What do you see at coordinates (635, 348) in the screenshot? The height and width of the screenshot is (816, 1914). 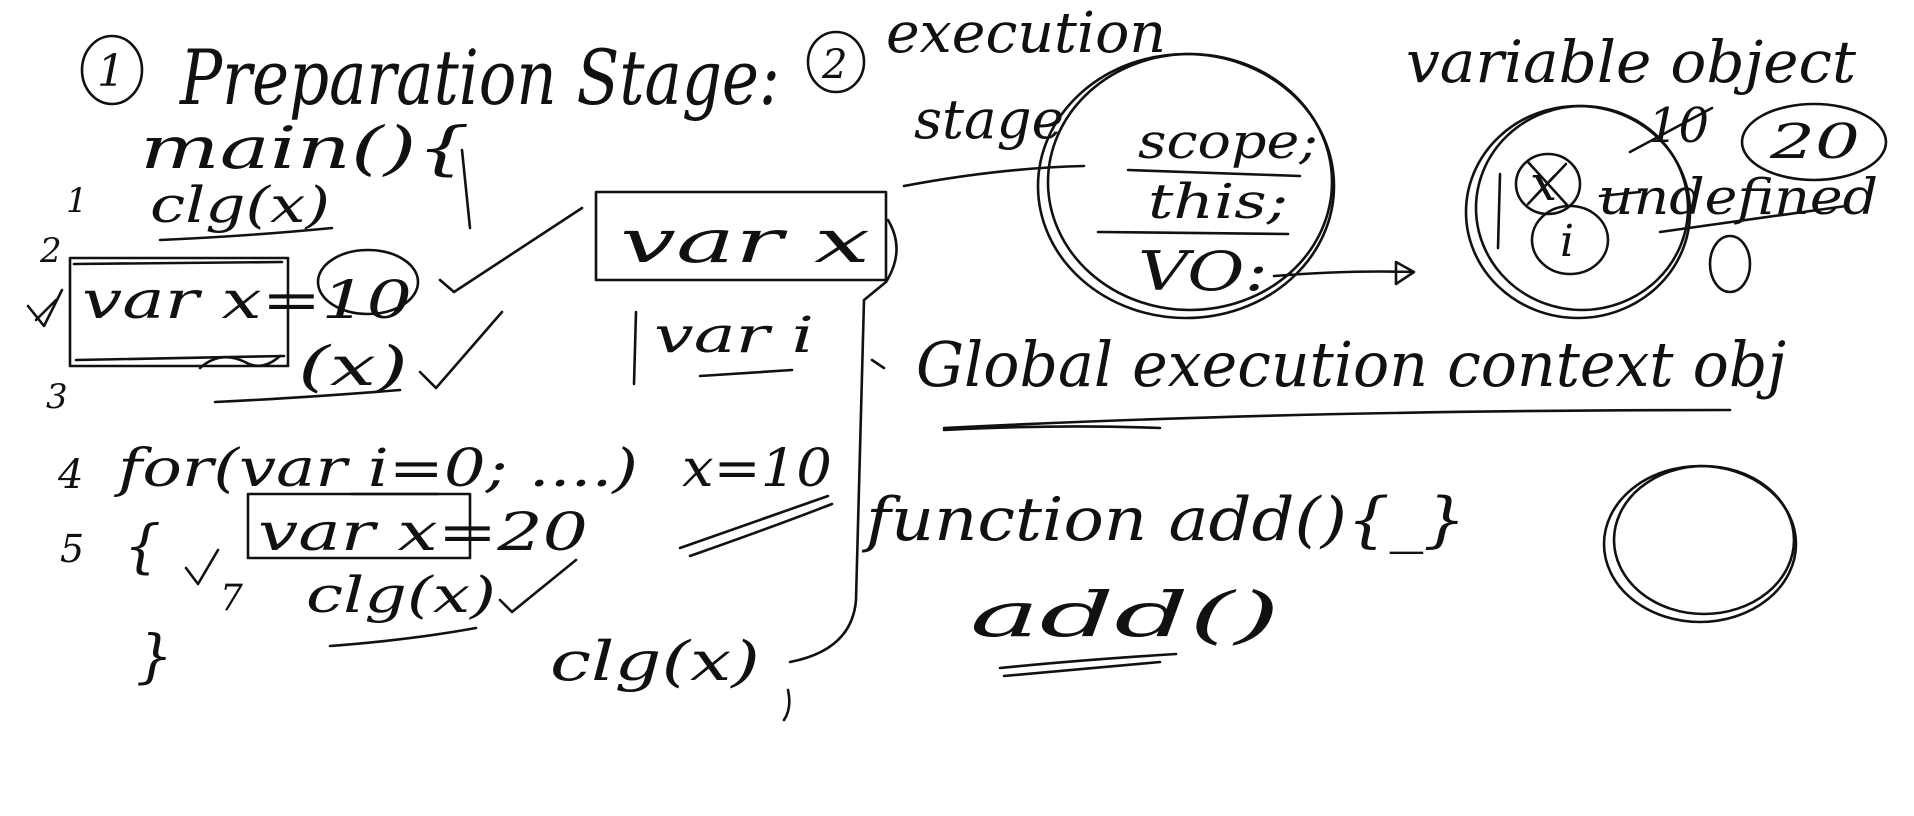 I see `right-column-divider` at bounding box center [635, 348].